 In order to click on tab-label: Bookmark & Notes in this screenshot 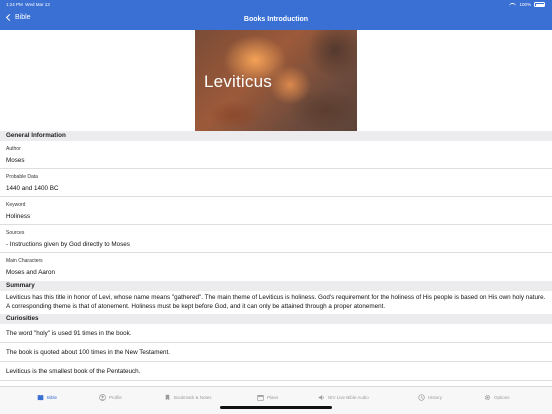, I will do `click(193, 397)`.